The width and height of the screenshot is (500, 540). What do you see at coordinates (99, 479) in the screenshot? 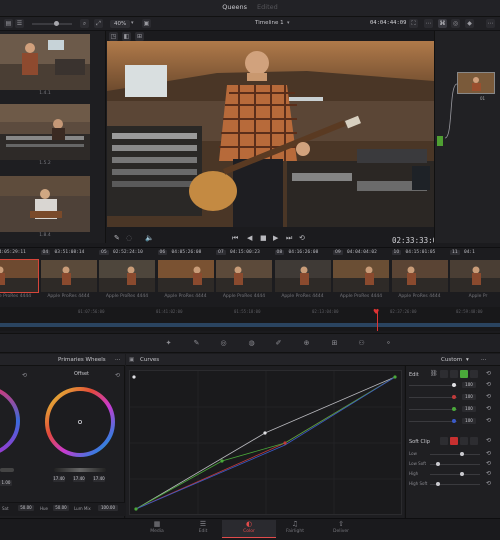
I see `offset-blue-value: 17.40` at bounding box center [99, 479].